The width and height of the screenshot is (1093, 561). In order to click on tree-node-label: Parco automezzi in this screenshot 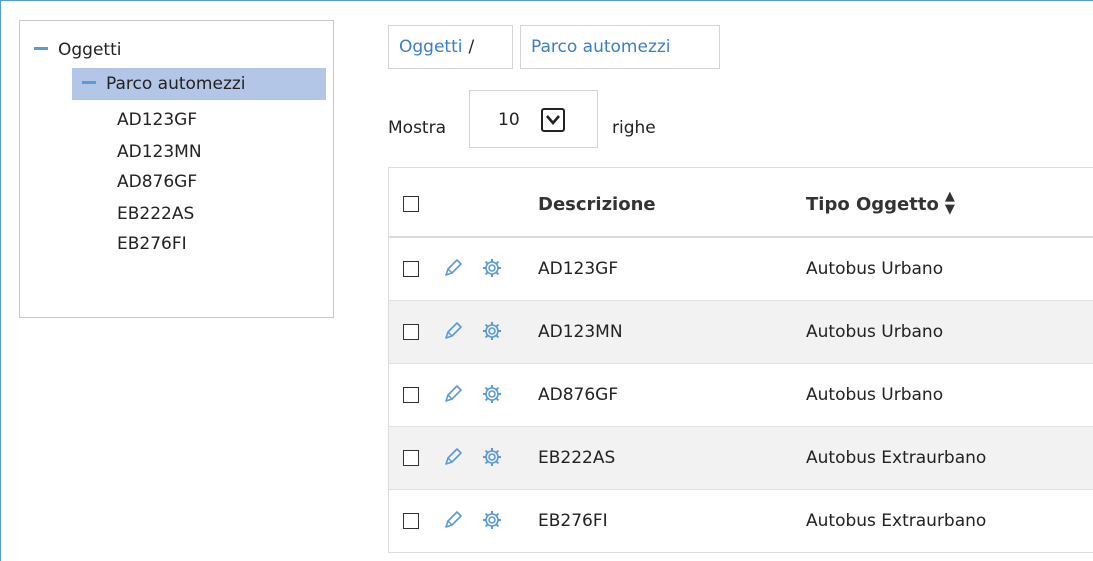, I will do `click(176, 84)`.